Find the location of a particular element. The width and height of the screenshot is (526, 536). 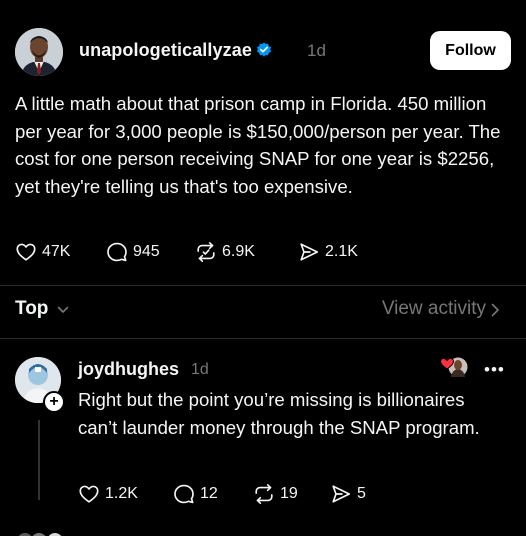

reply-time: 1d is located at coordinates (200, 369).